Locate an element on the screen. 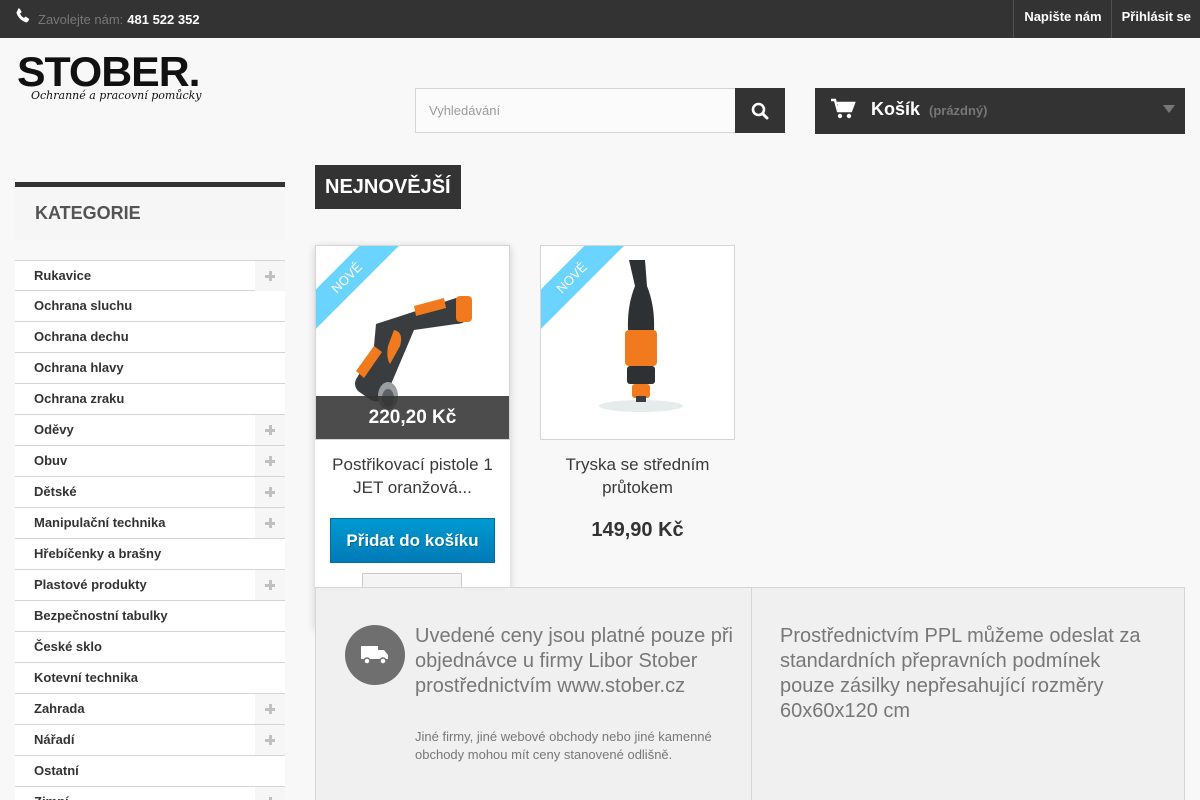 The height and width of the screenshot is (800, 1200). sidebar-category-item: Ochrana dechu is located at coordinates (150, 337).